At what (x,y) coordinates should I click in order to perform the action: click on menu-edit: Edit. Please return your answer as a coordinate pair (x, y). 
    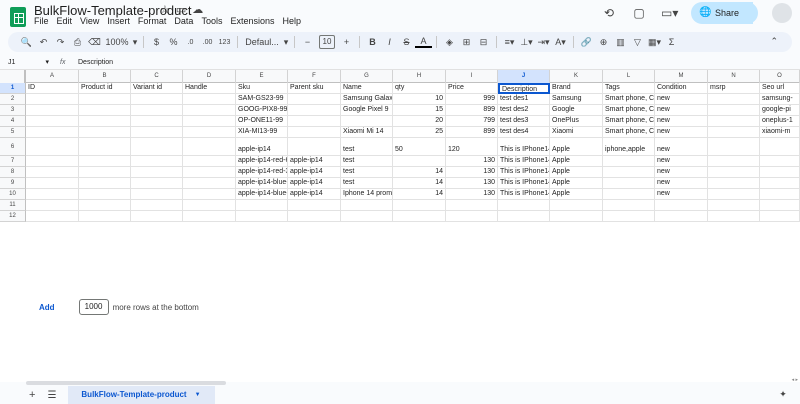
    Looking at the image, I should click on (65, 21).